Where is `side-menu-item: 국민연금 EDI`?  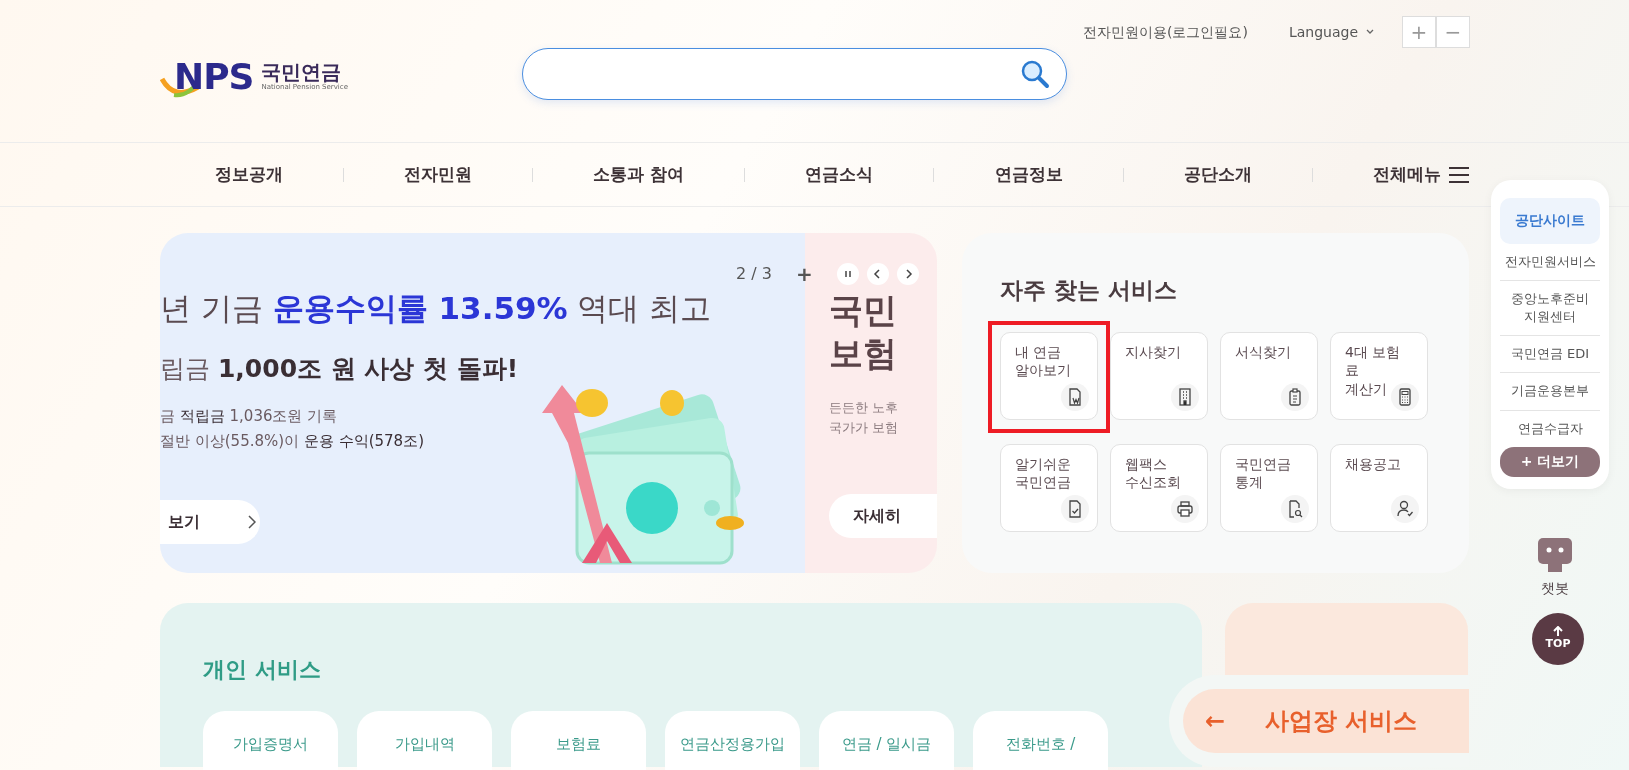 side-menu-item: 국민연금 EDI is located at coordinates (1550, 355).